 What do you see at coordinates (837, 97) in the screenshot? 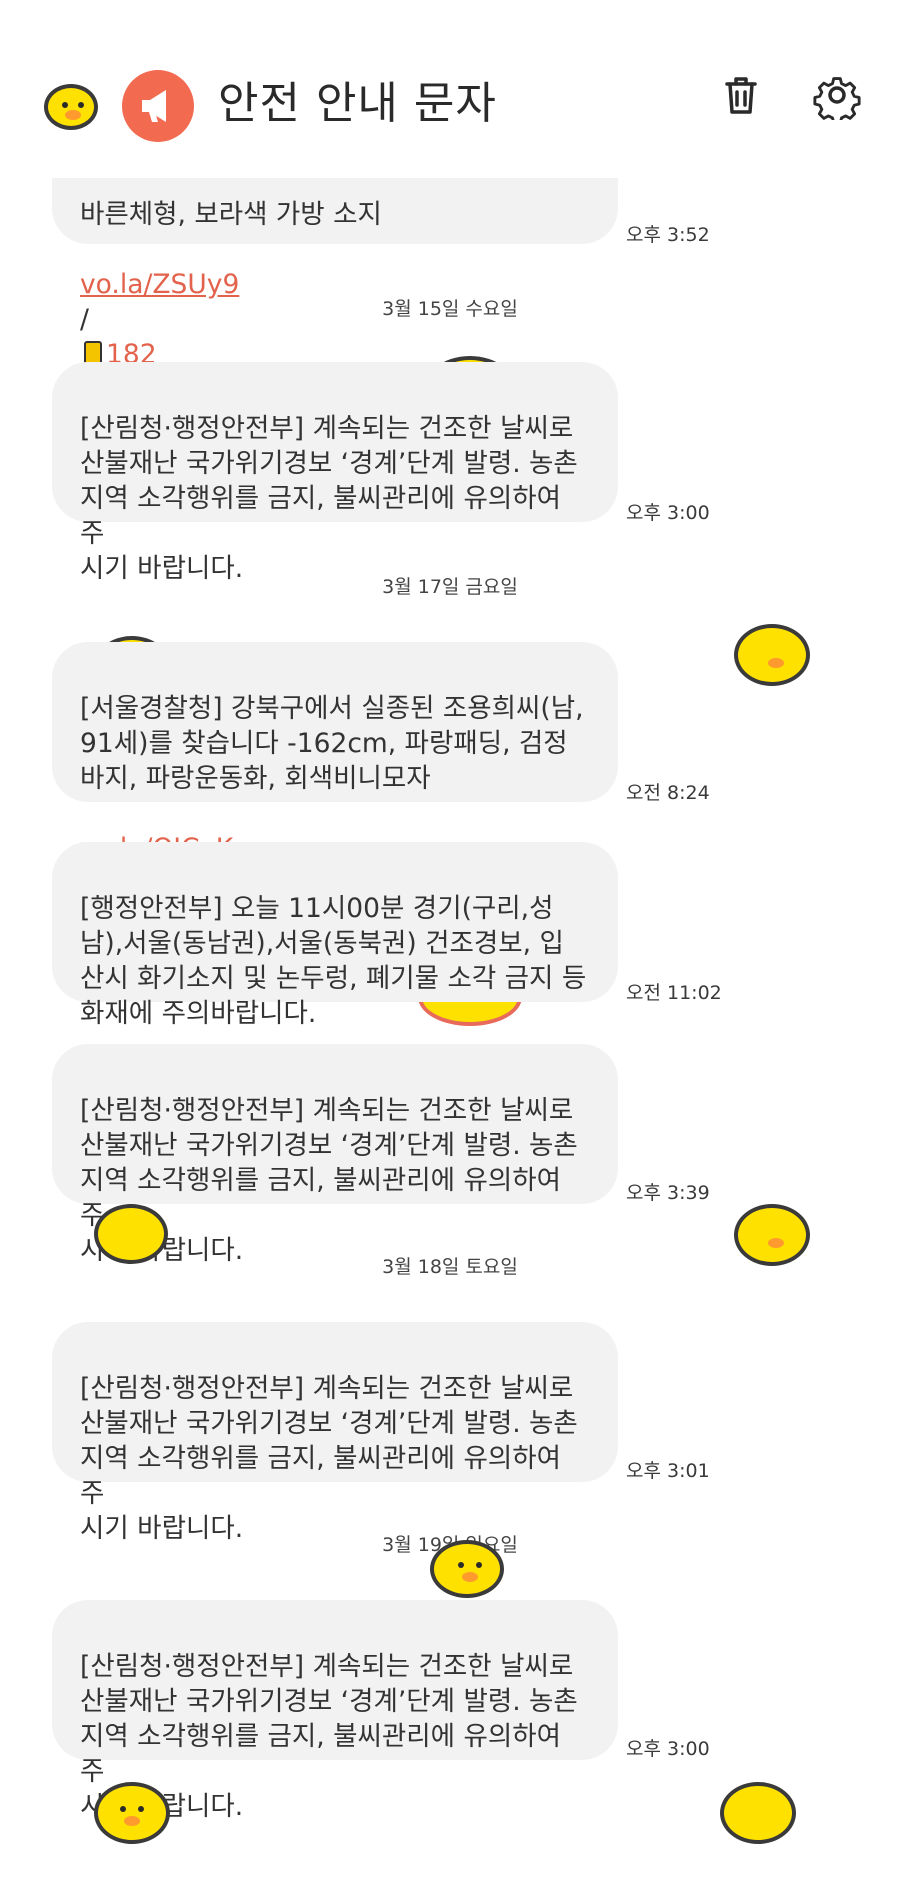
I see `gear-icon` at bounding box center [837, 97].